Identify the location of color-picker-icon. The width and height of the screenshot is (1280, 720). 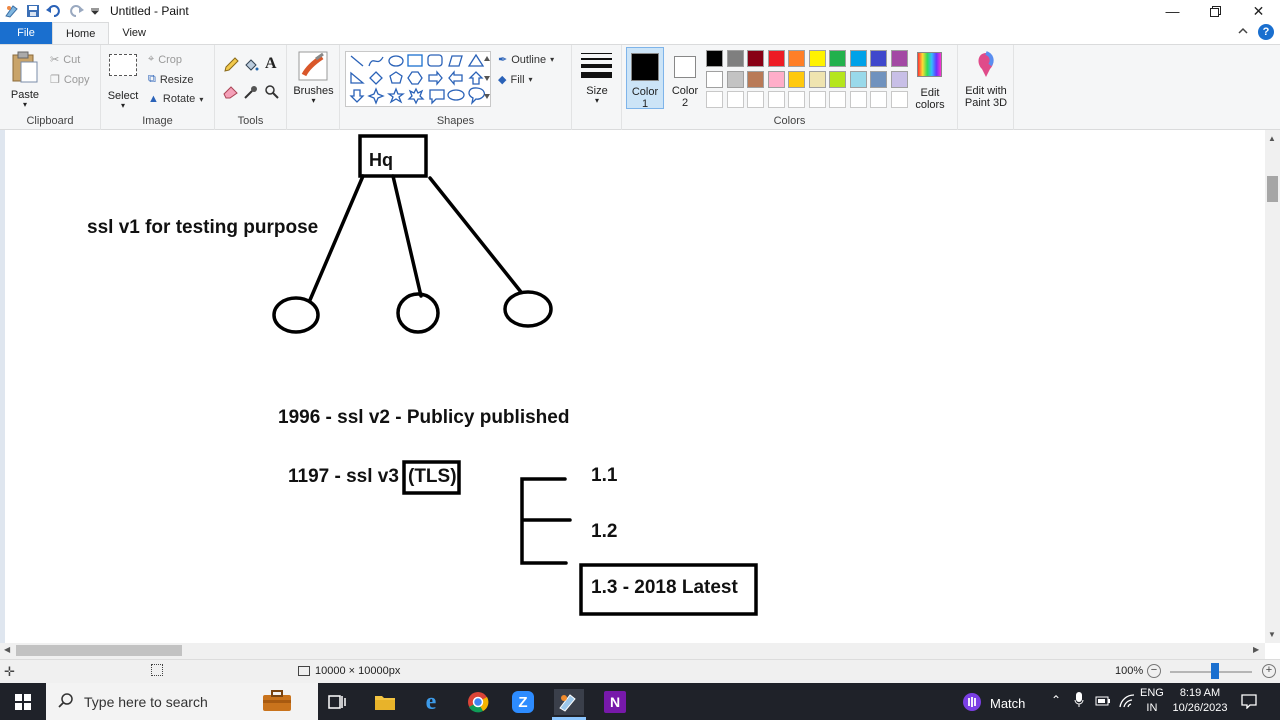
(251, 93).